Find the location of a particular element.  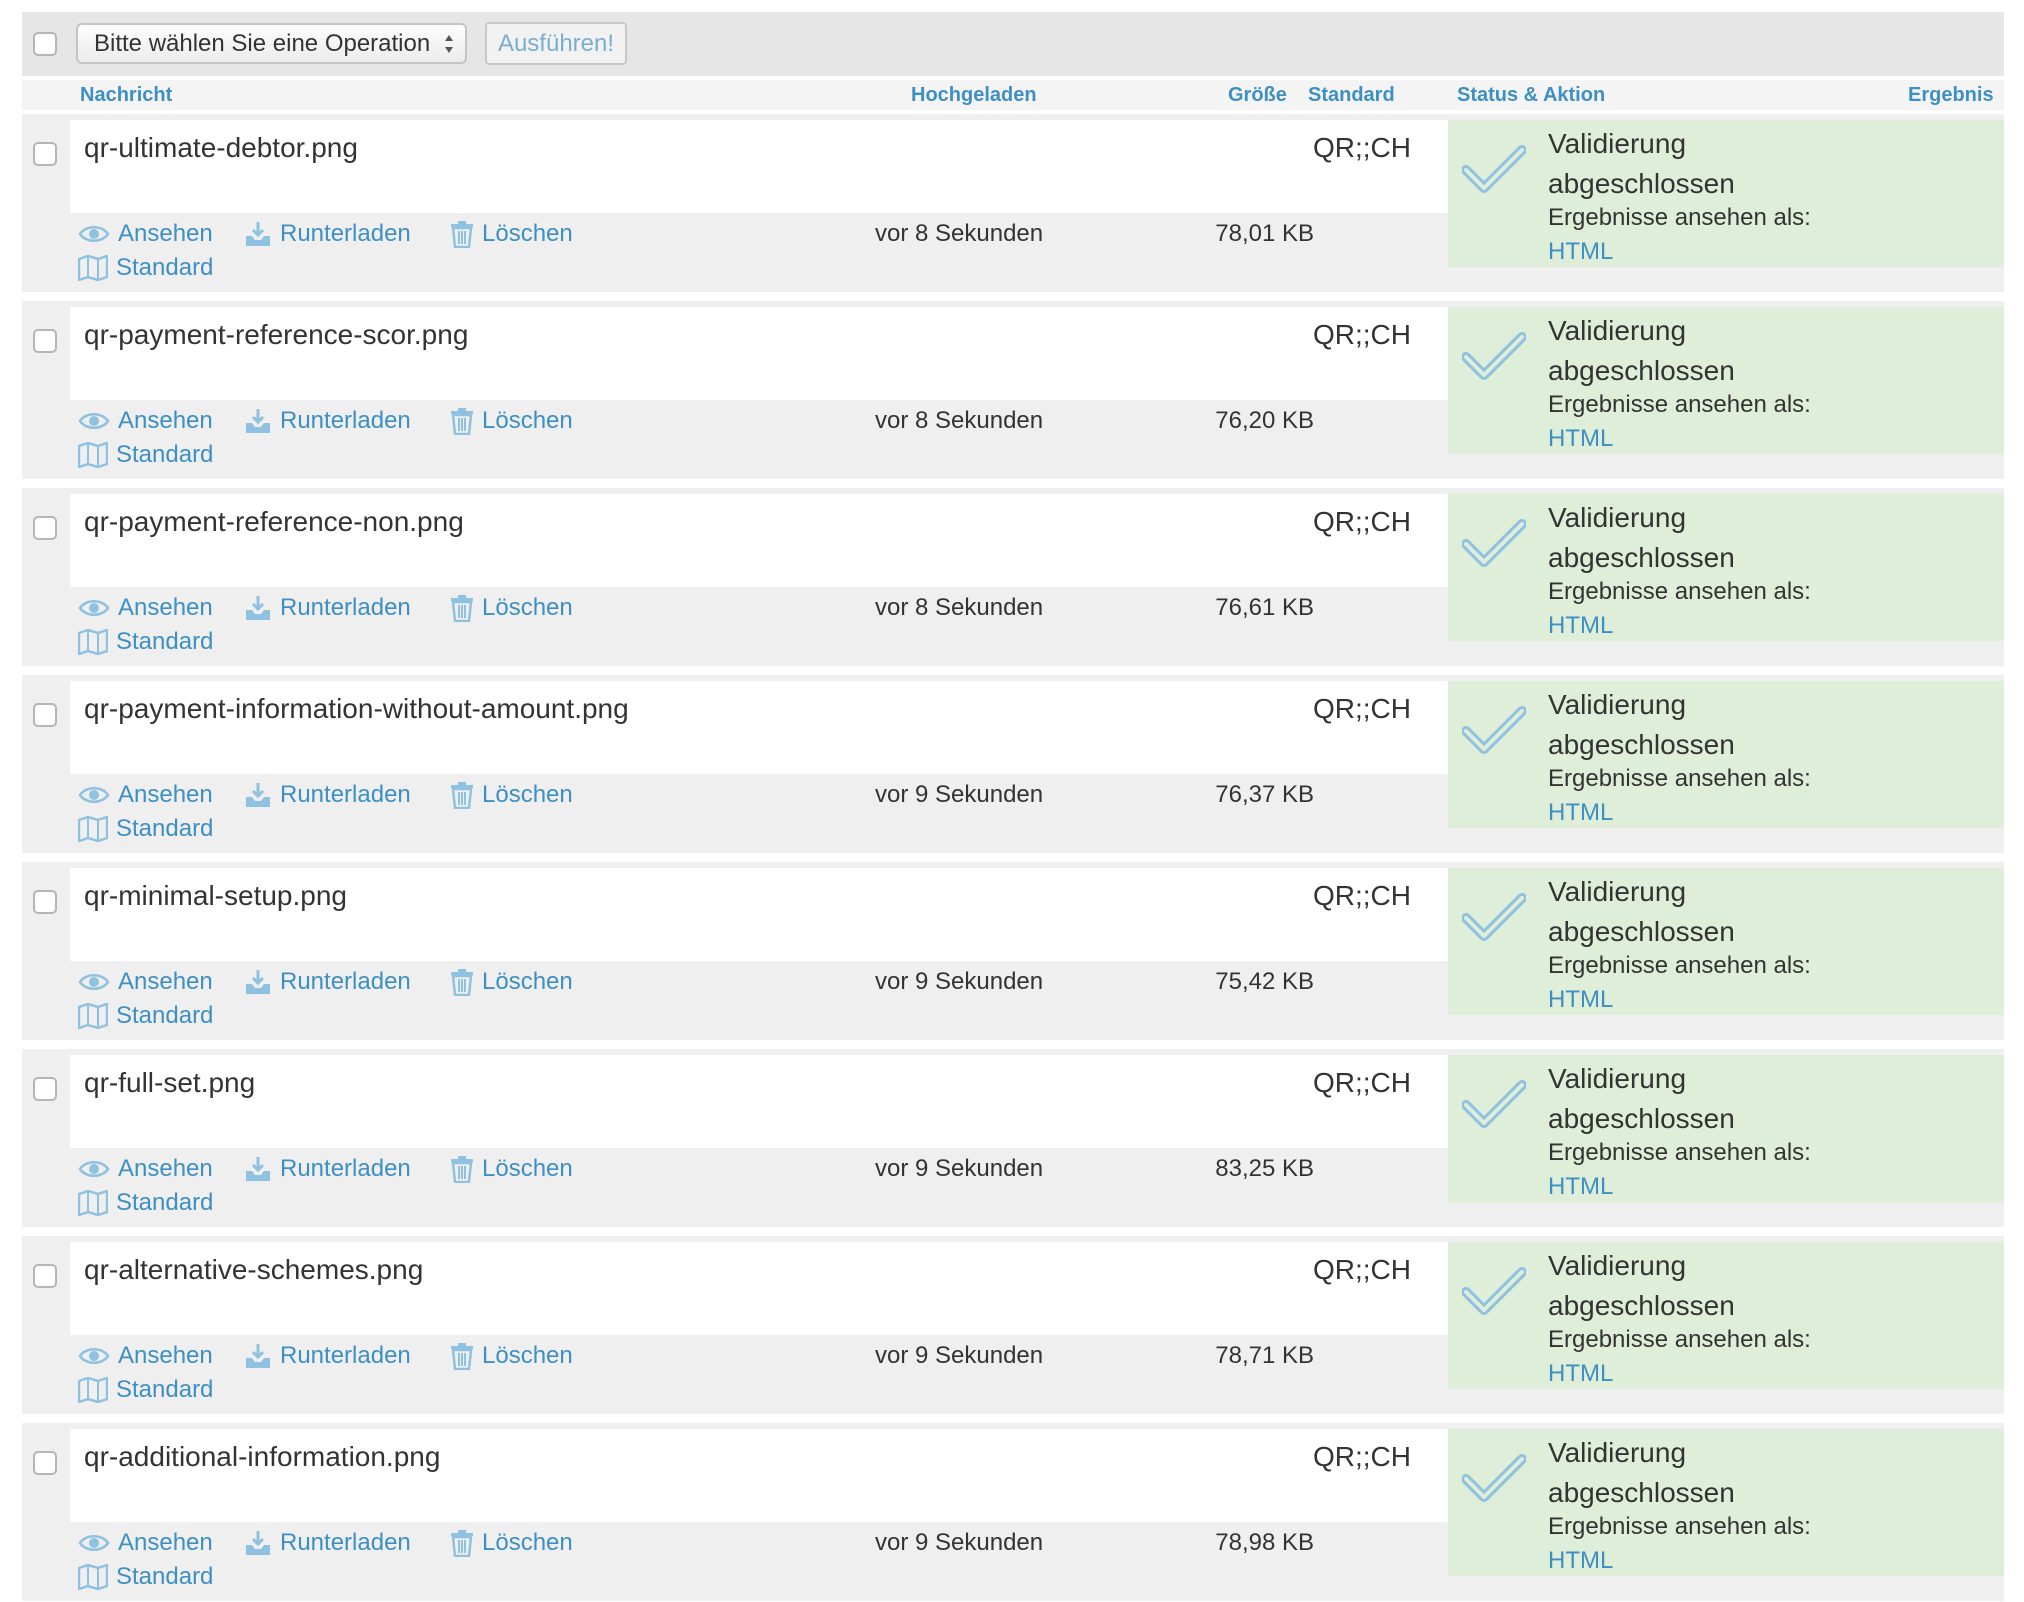

view-label: Ansehen is located at coordinates (165, 607).